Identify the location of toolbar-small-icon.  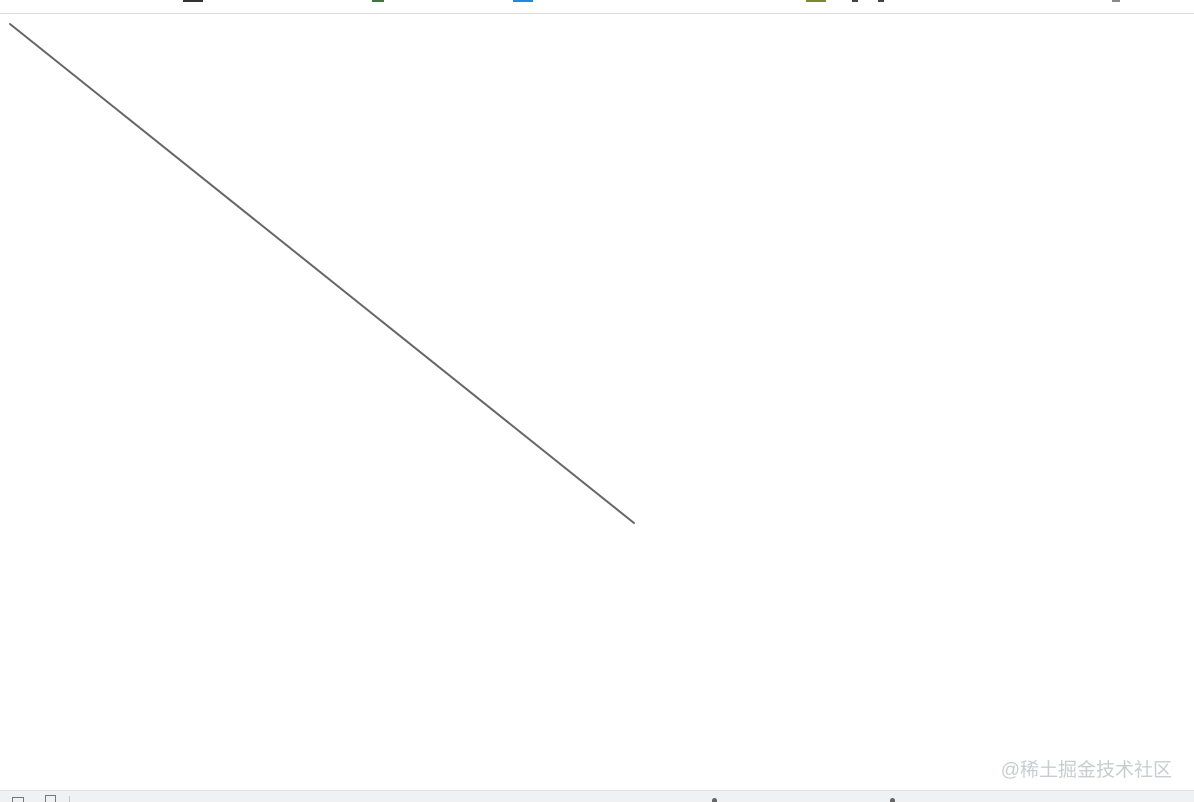
(855, 1).